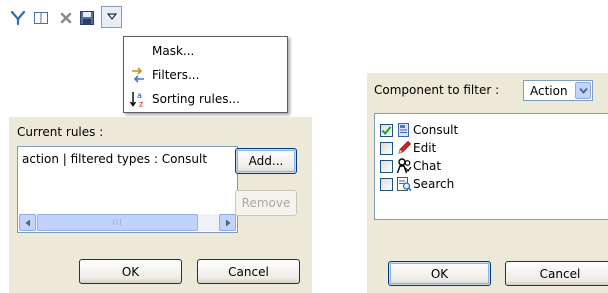  I want to click on component-select: Action, so click(558, 90).